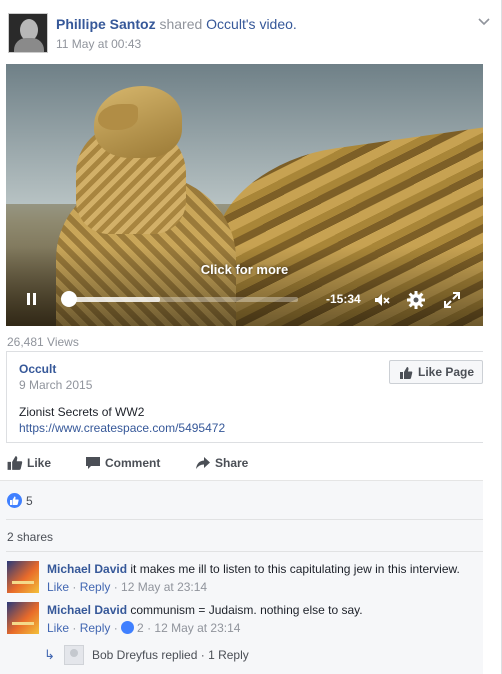 This screenshot has height=674, width=502. I want to click on fullscreen-icon, so click(452, 300).